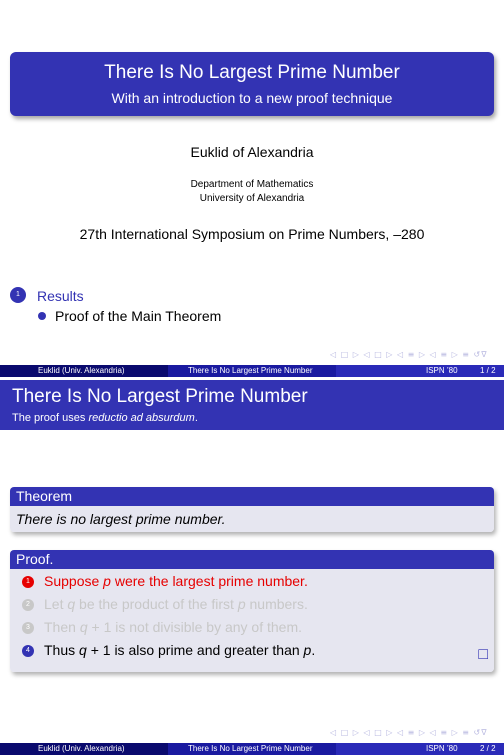  What do you see at coordinates (195, 650) in the screenshot?
I see `proof-step-text: + 1 is also prime and greater than` at bounding box center [195, 650].